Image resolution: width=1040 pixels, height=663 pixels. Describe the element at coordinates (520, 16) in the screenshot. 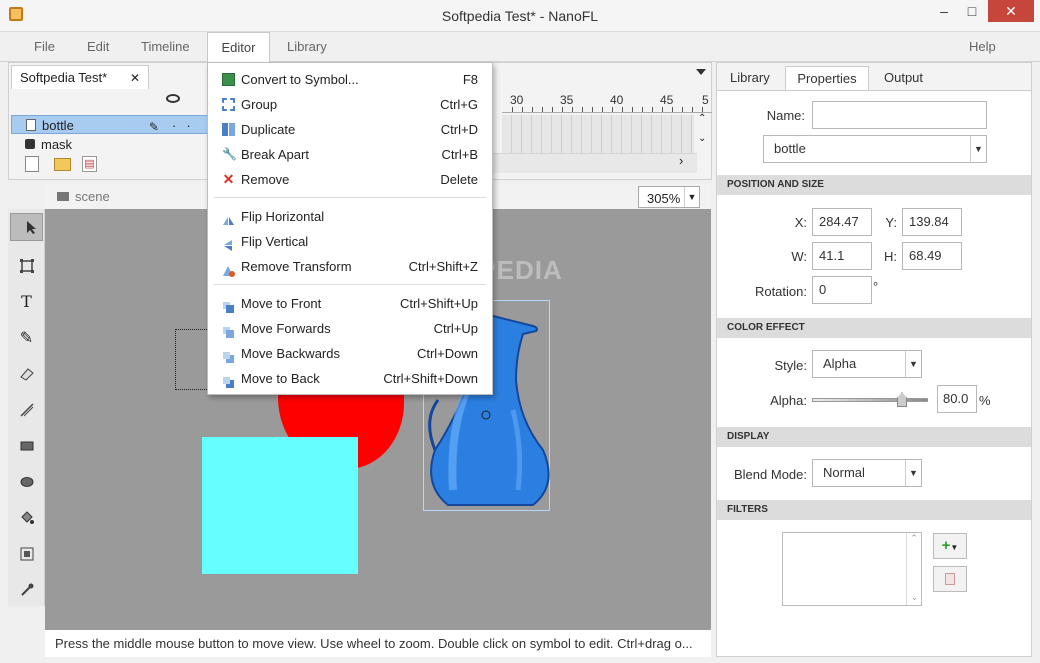

I see `title-bar: Softpedia Test* - NanoFL – □ ✕` at that location.